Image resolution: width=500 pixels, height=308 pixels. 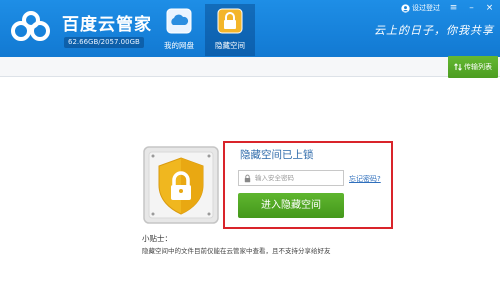 What do you see at coordinates (107, 25) in the screenshot?
I see `app-title: 百度云管家` at bounding box center [107, 25].